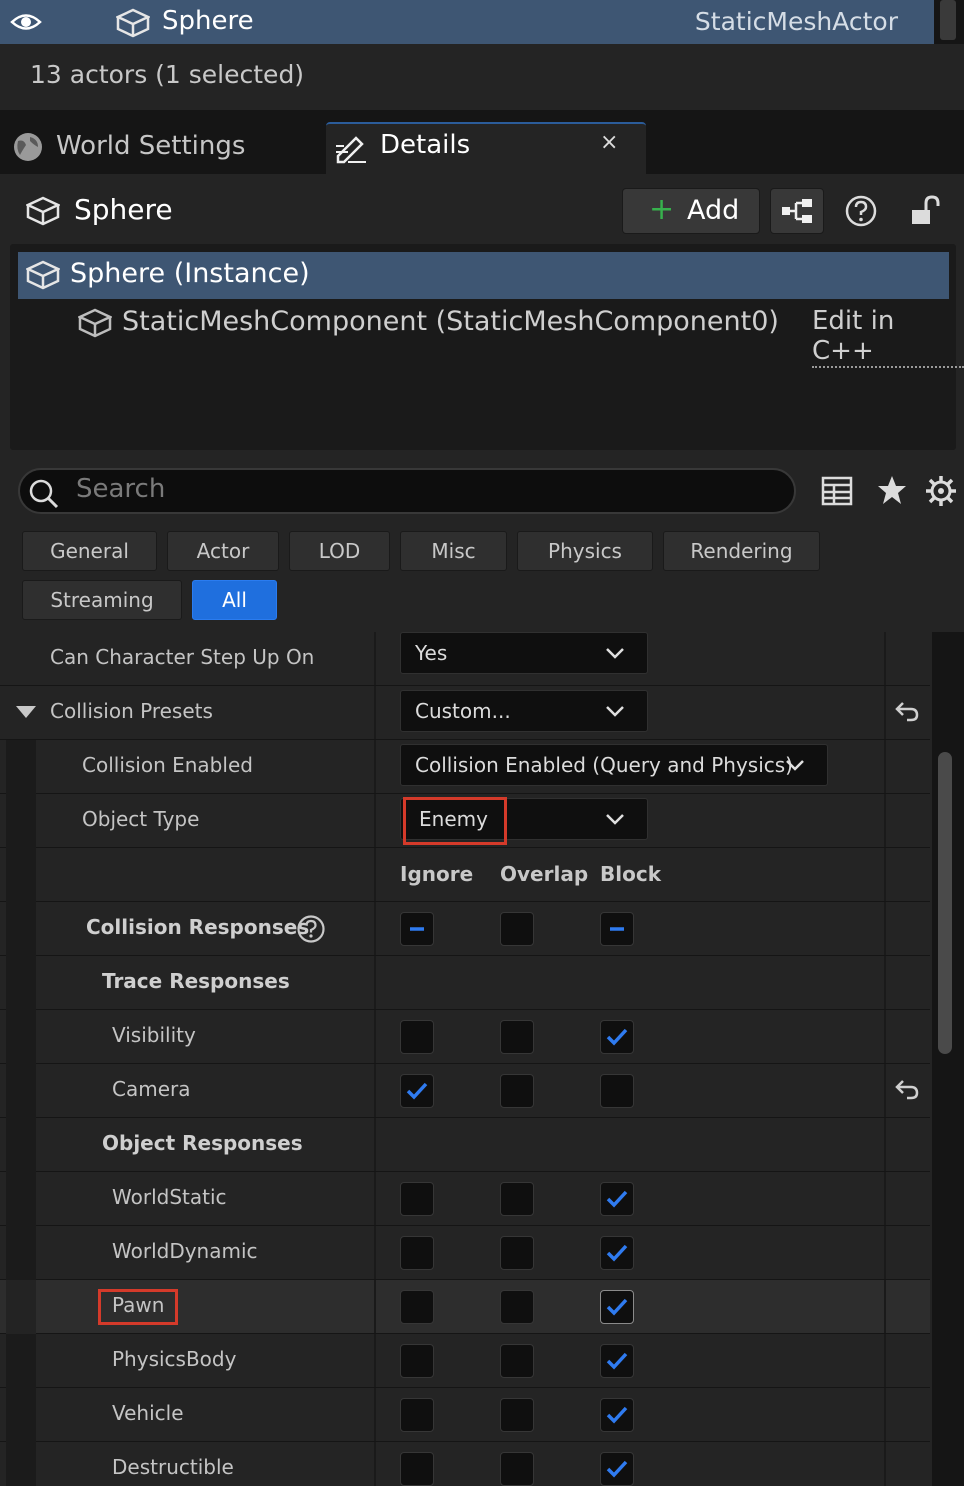  I want to click on blueprint-button, so click(797, 211).